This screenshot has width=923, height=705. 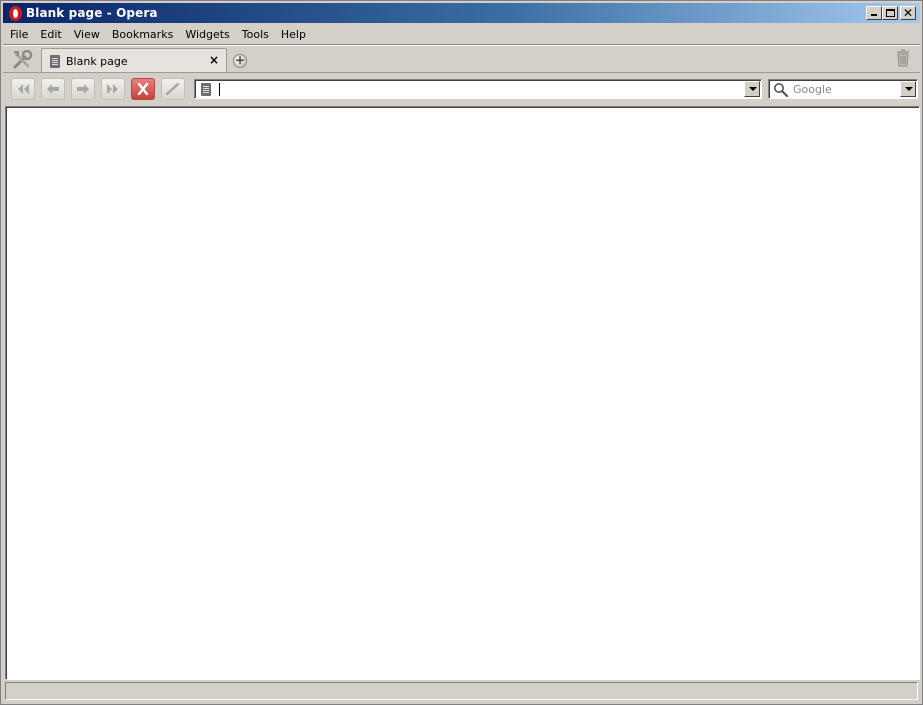 I want to click on window-controls: ✕, so click(x=891, y=13).